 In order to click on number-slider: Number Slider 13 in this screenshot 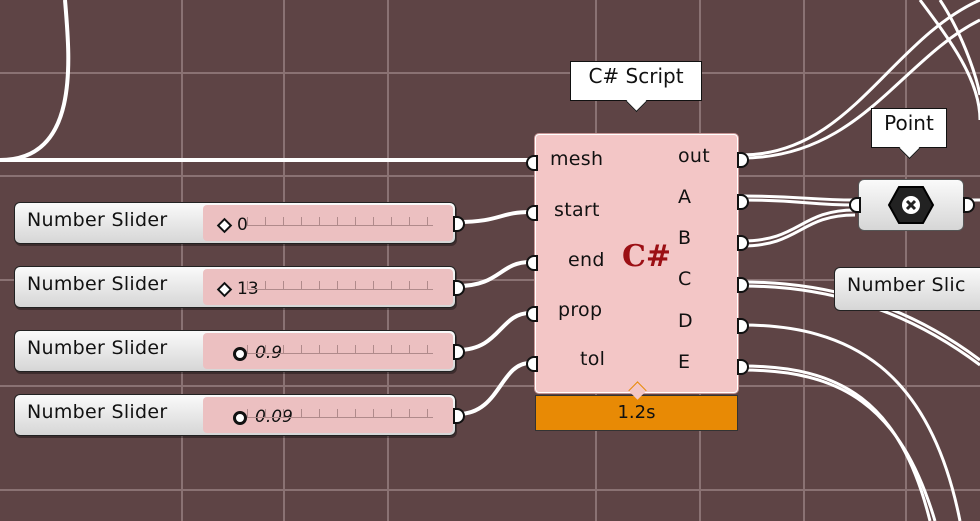, I will do `click(239, 287)`.